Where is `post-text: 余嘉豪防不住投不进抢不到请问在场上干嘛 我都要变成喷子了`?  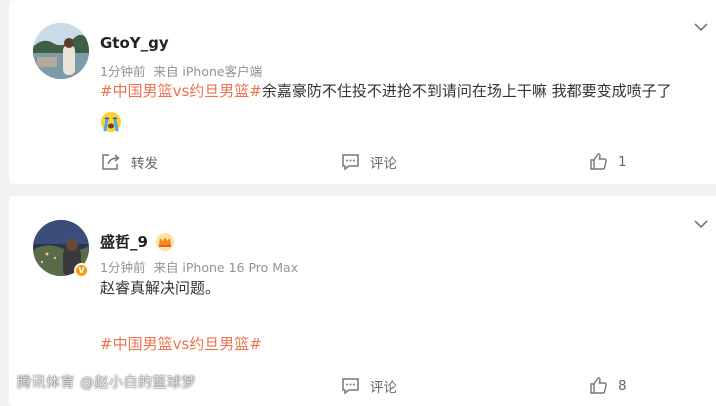
post-text: 余嘉豪防不住投不进抢不到请问在场上干嘛 我都要变成喷子了 is located at coordinates (466, 91).